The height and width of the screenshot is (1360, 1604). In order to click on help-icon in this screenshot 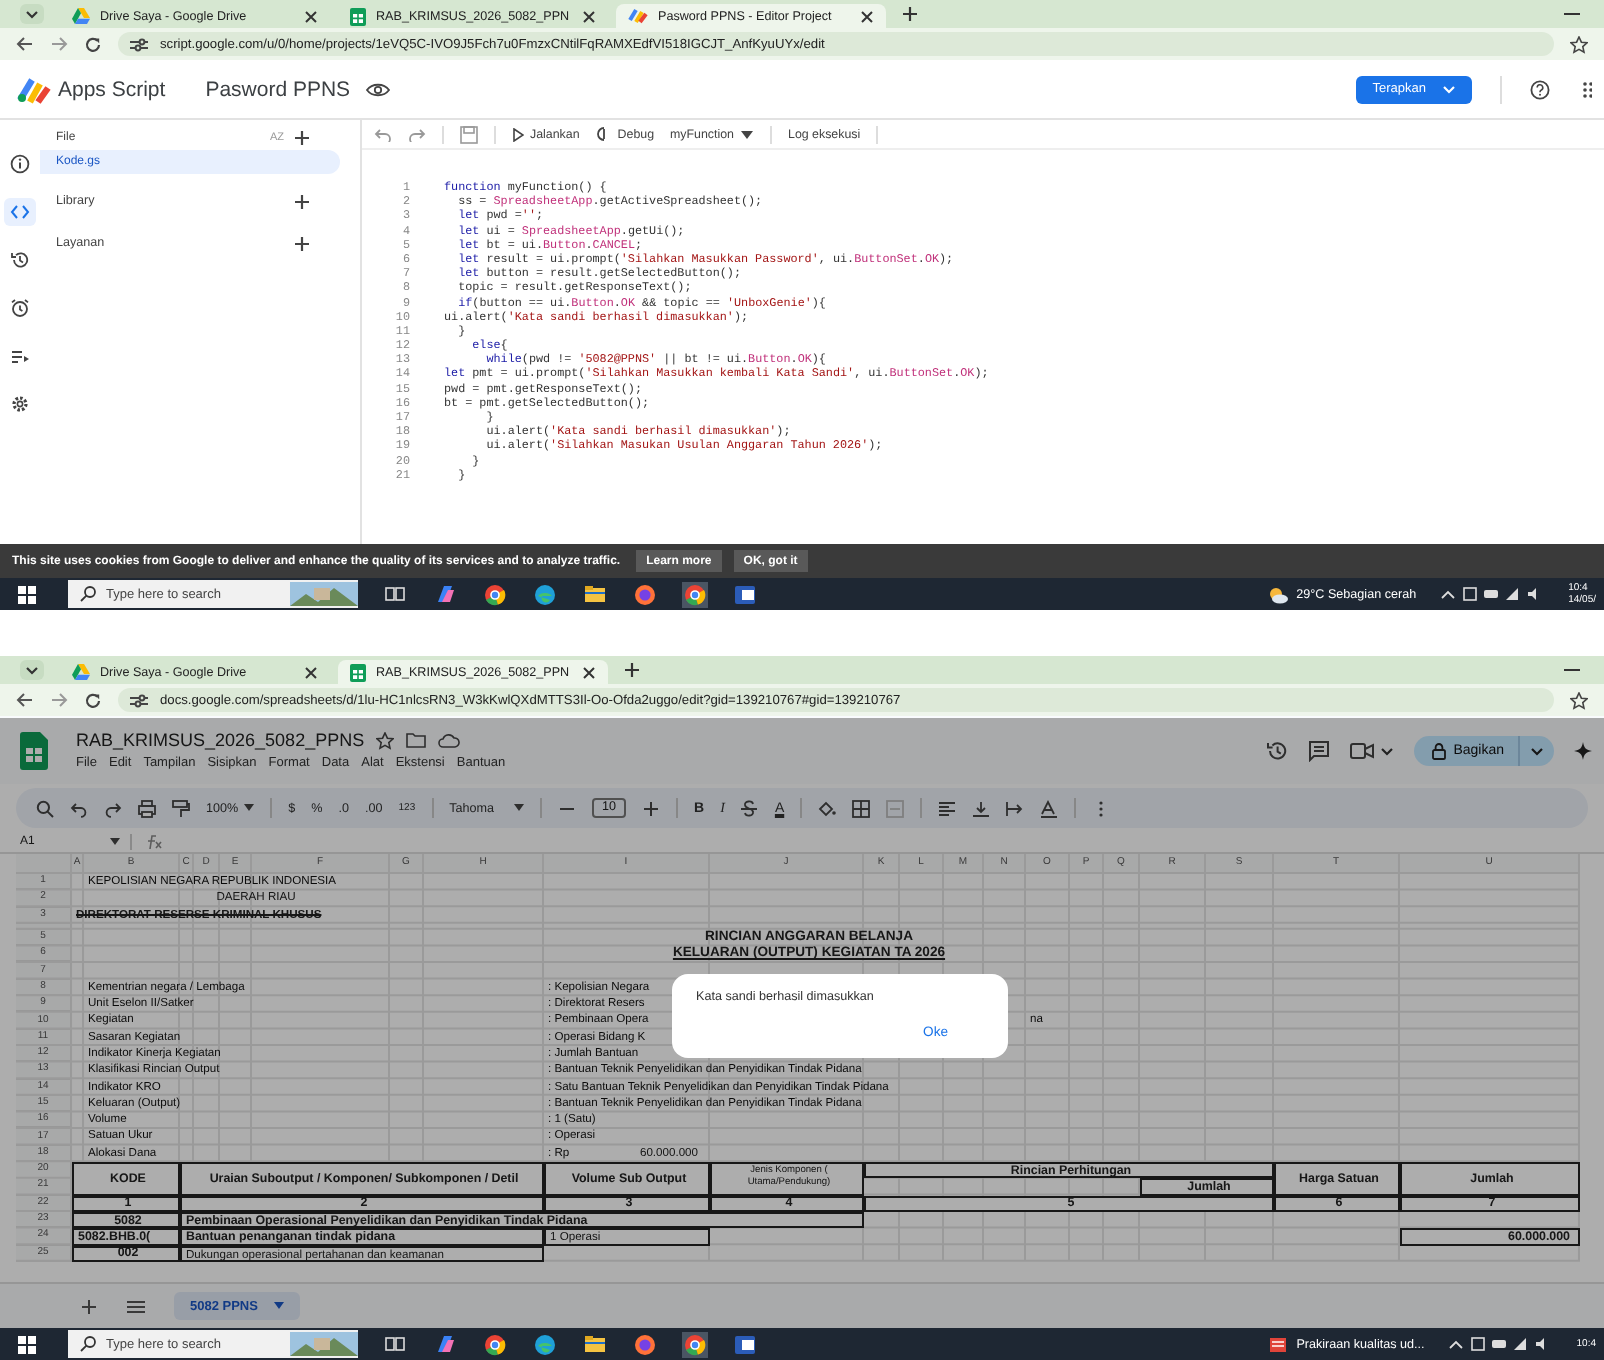, I will do `click(1540, 89)`.